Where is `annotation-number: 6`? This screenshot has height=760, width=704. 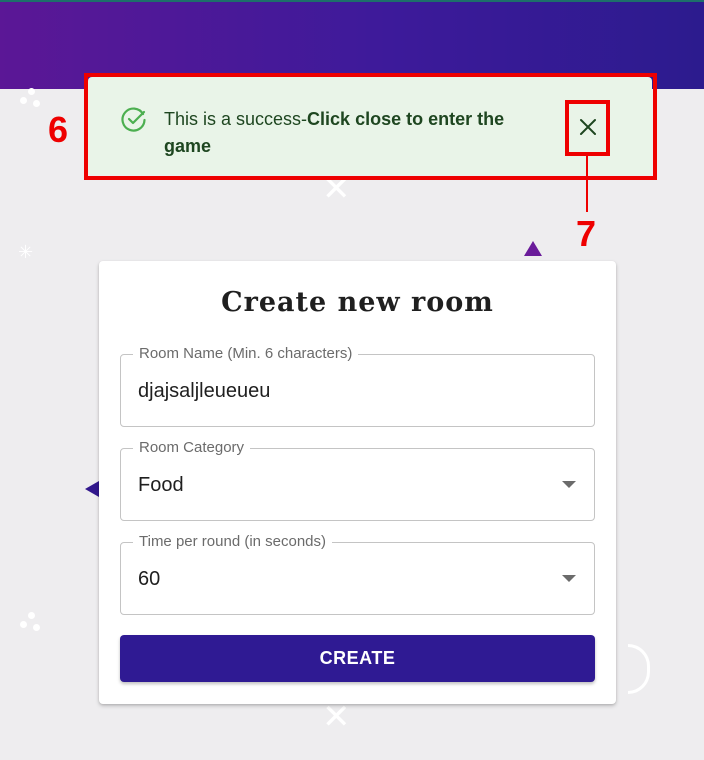 annotation-number: 6 is located at coordinates (58, 129).